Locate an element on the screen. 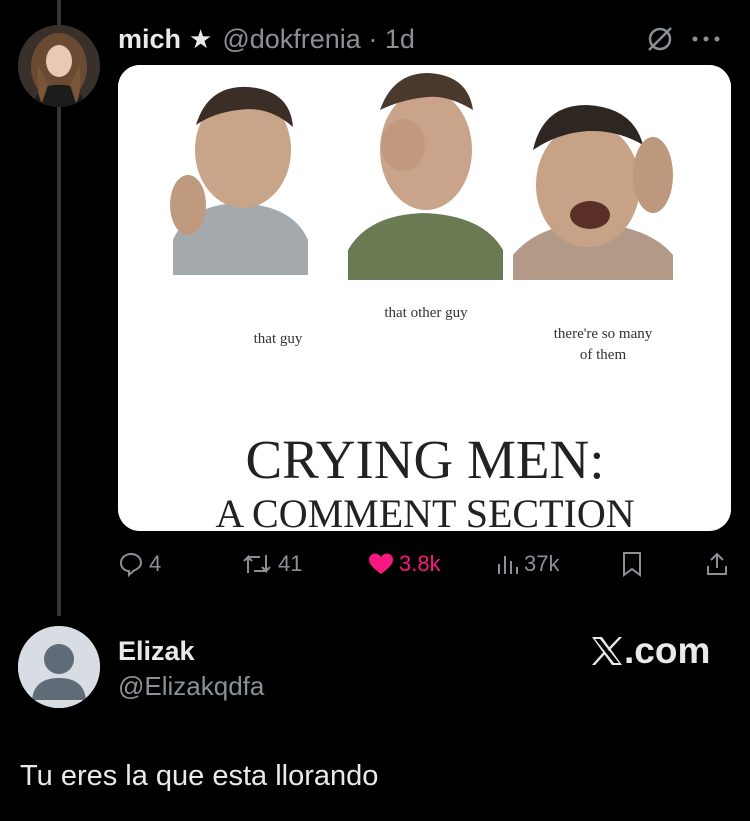 This screenshot has height=821, width=750. x-brand: .com is located at coordinates (650, 651).